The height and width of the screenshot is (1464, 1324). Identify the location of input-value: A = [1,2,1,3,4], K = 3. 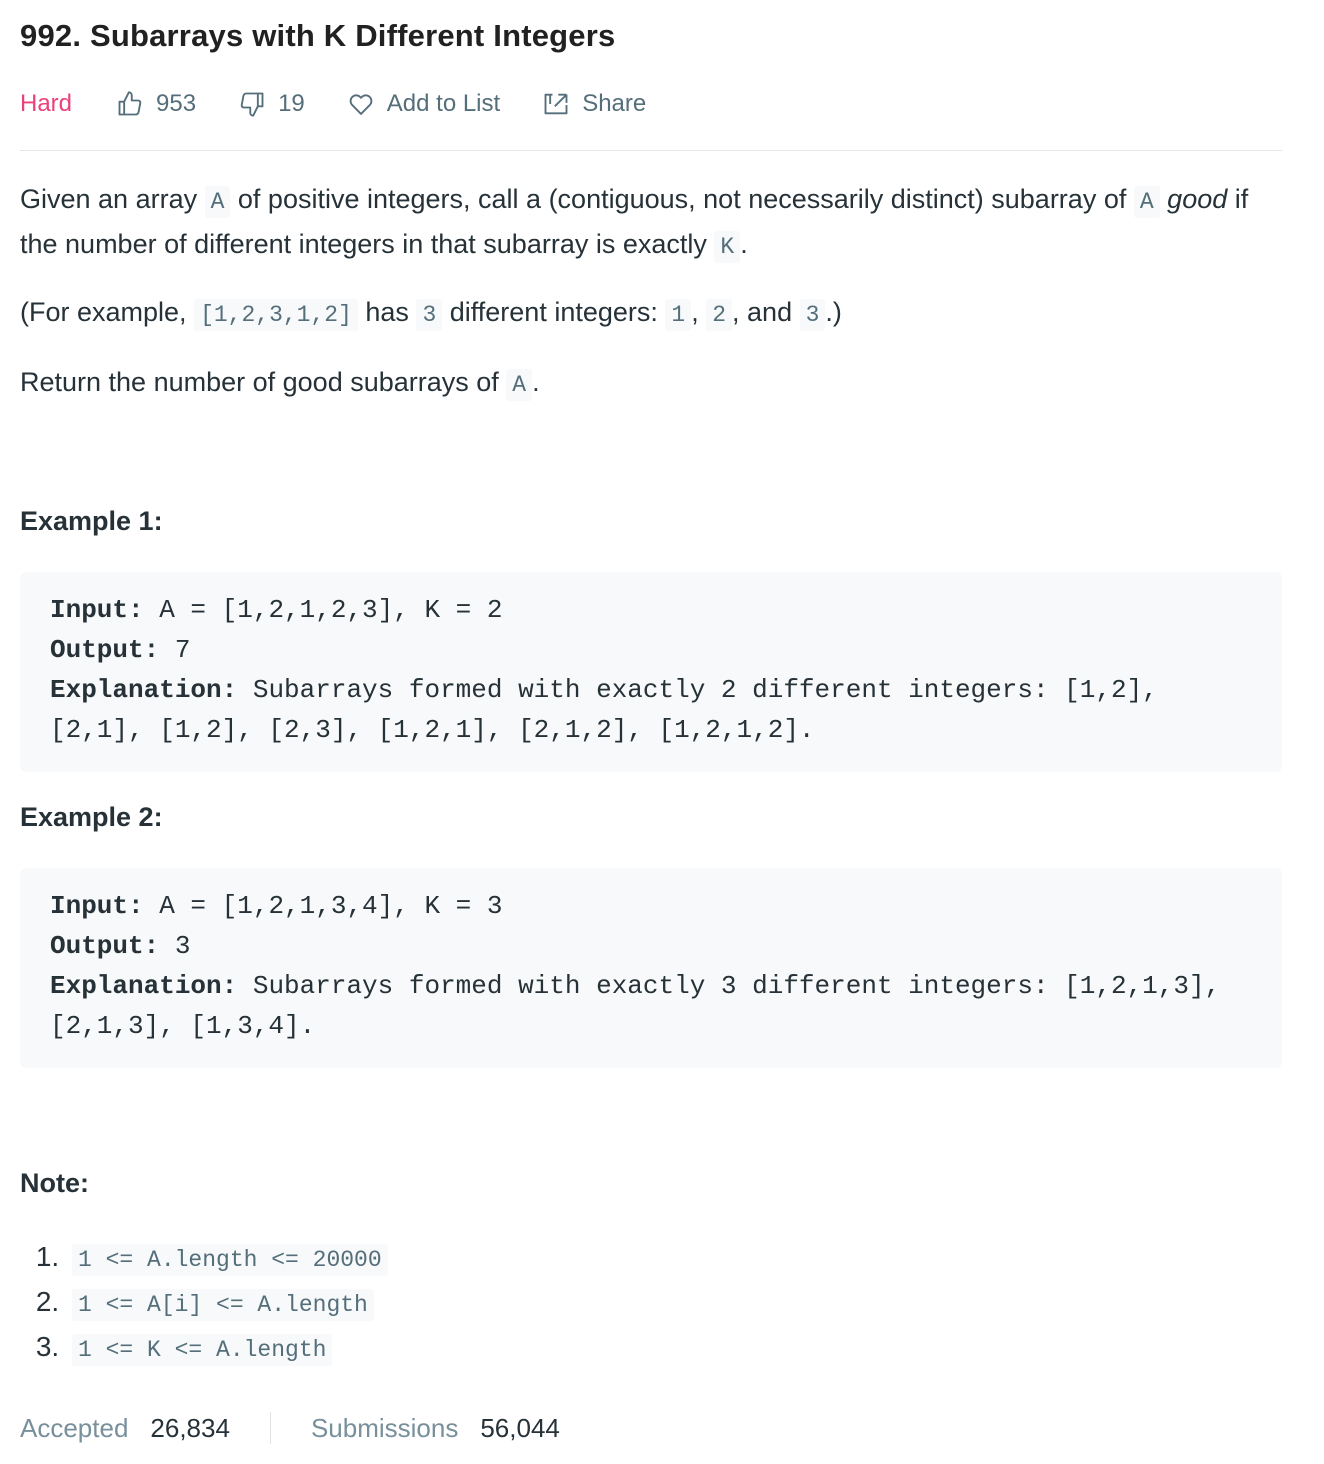
(323, 906).